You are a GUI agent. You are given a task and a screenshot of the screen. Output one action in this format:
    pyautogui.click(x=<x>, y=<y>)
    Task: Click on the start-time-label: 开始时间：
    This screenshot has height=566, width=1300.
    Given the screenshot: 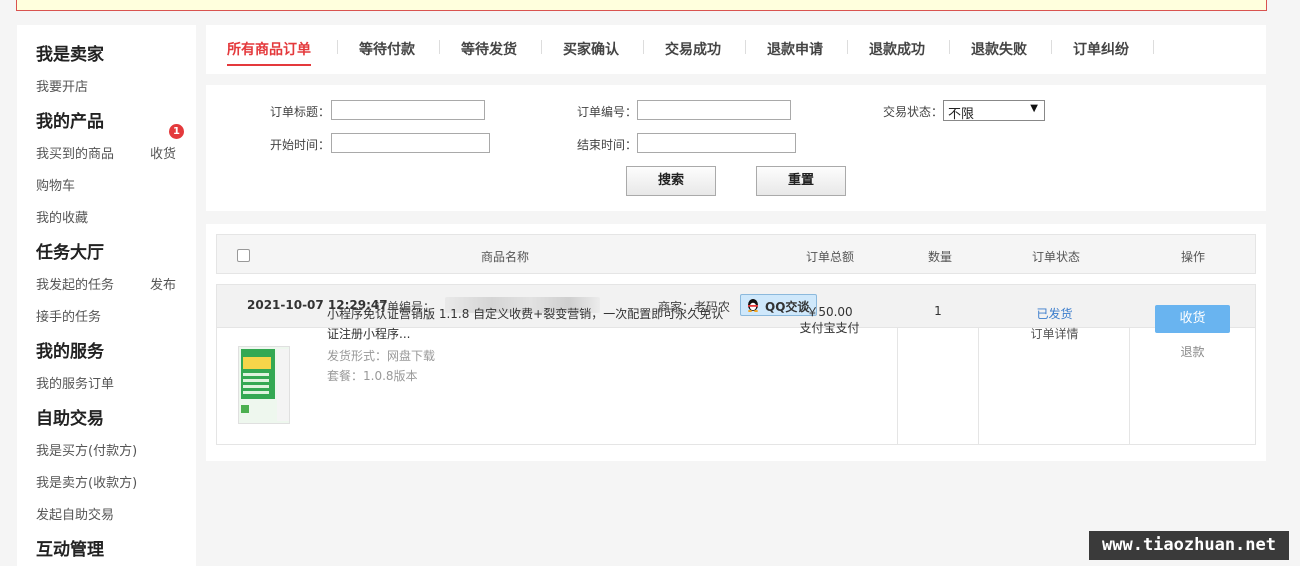 What is the action you would take?
    pyautogui.click(x=300, y=145)
    